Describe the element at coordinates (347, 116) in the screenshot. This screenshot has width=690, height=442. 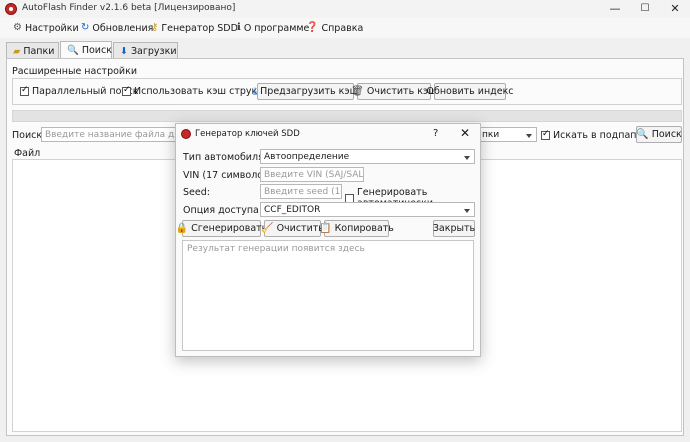
I see `progress-bar` at that location.